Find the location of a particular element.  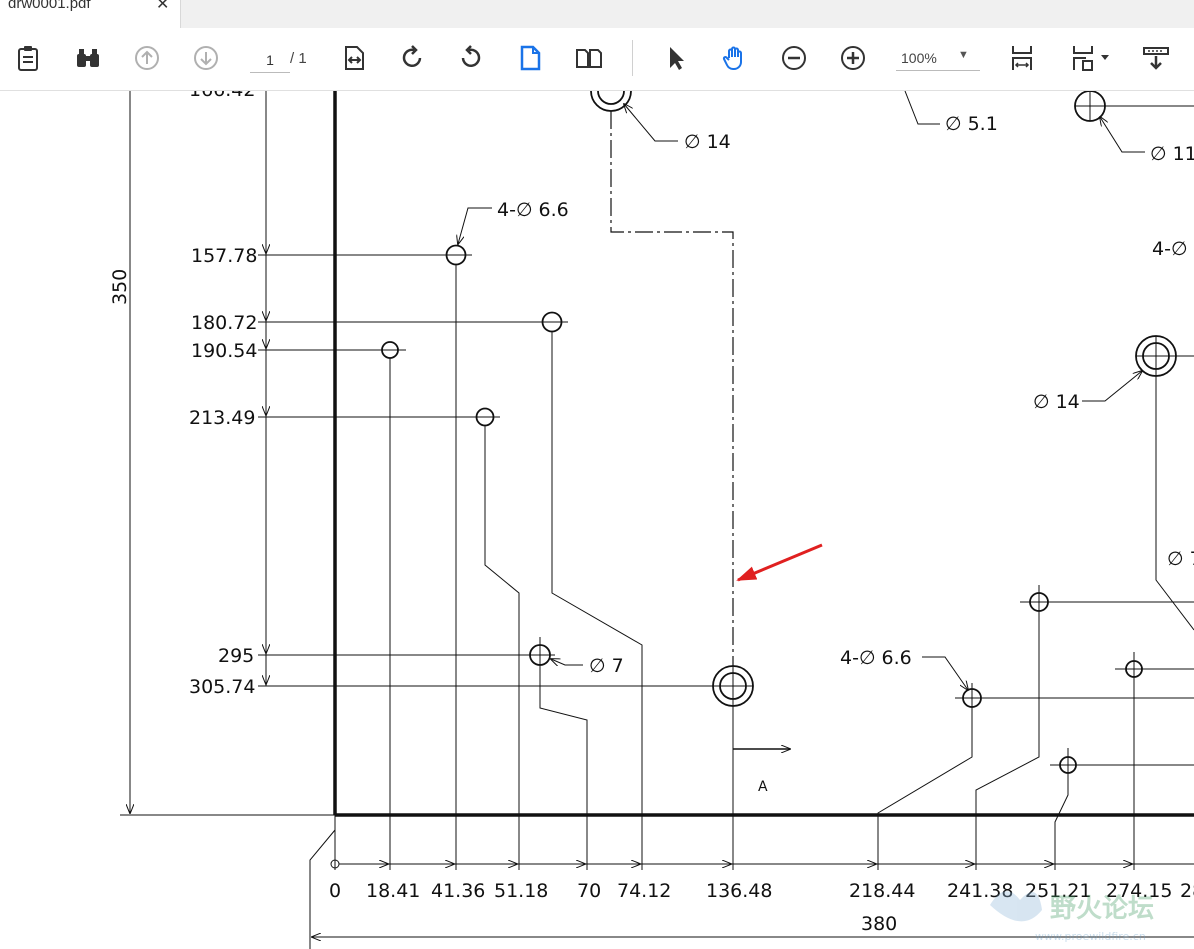

download-icon is located at coordinates (1156, 58).